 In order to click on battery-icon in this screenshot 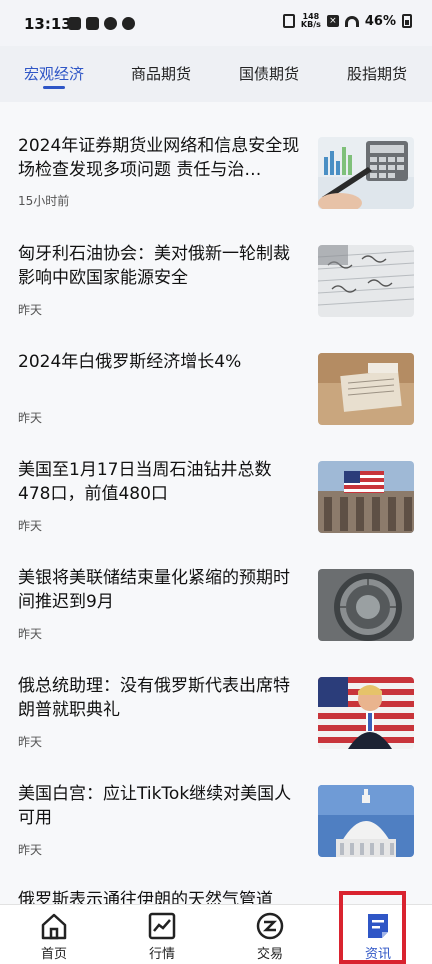, I will do `click(407, 21)`.